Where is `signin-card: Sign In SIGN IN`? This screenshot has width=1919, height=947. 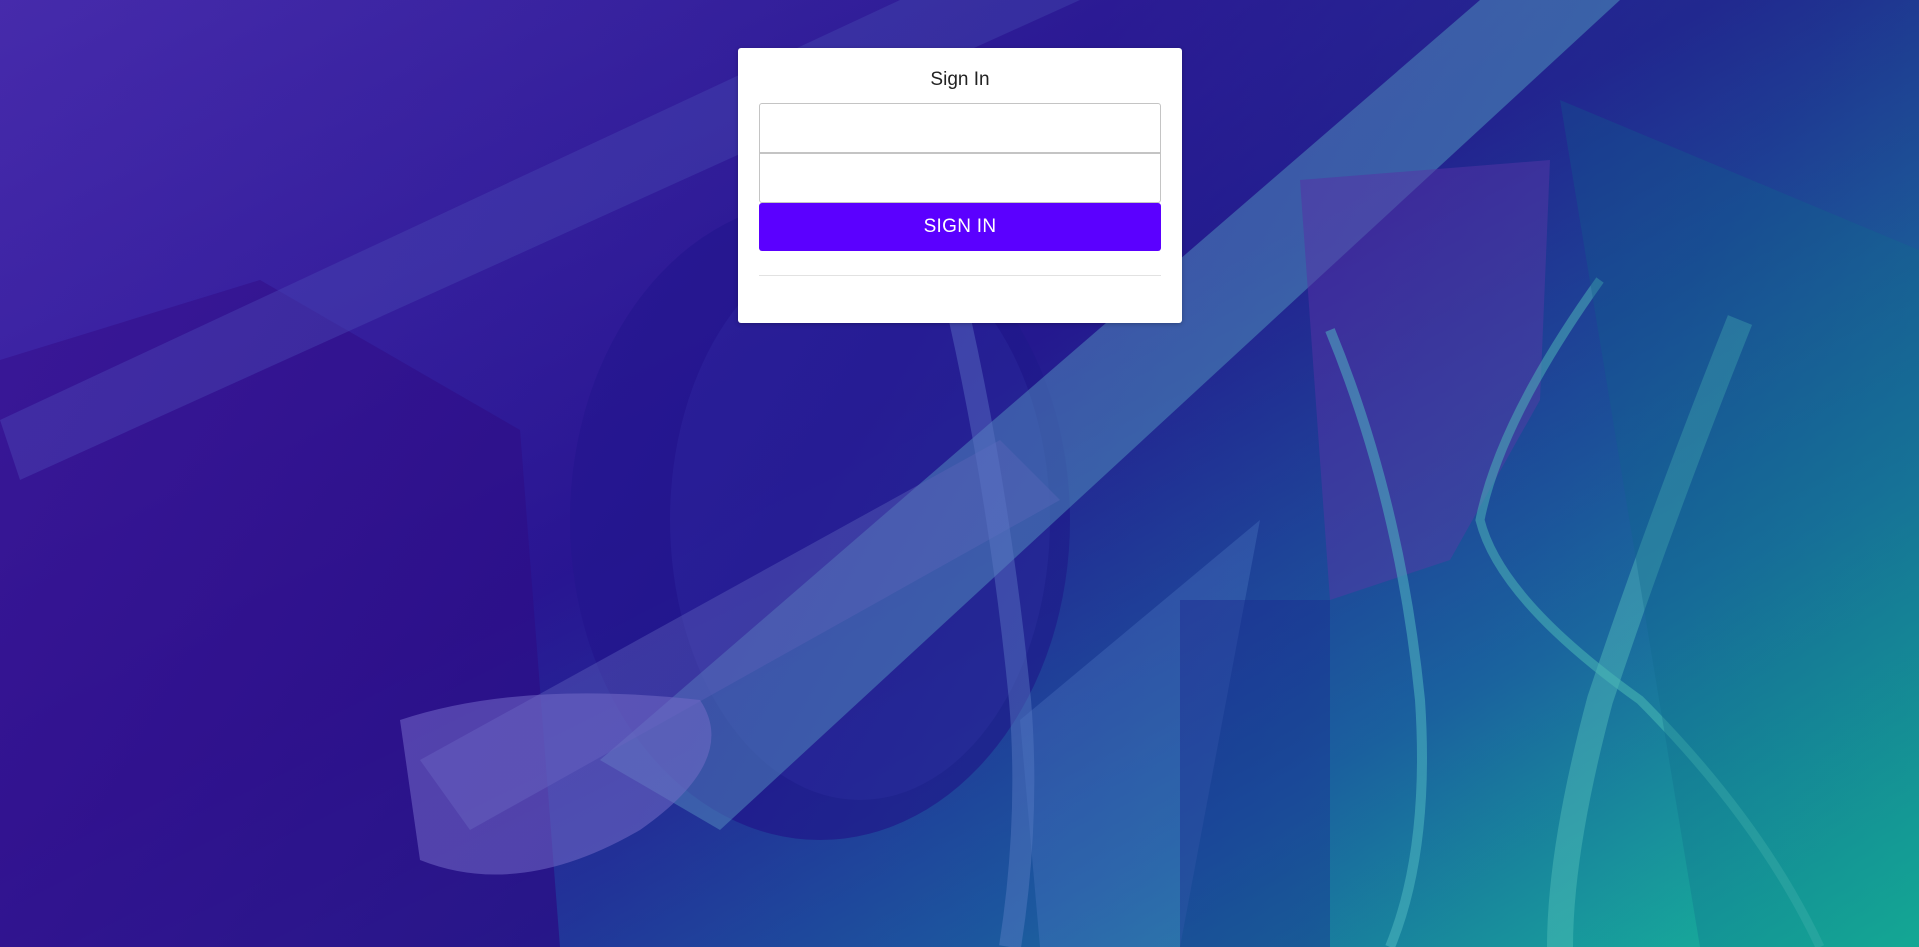 signin-card: Sign In SIGN IN is located at coordinates (960, 185).